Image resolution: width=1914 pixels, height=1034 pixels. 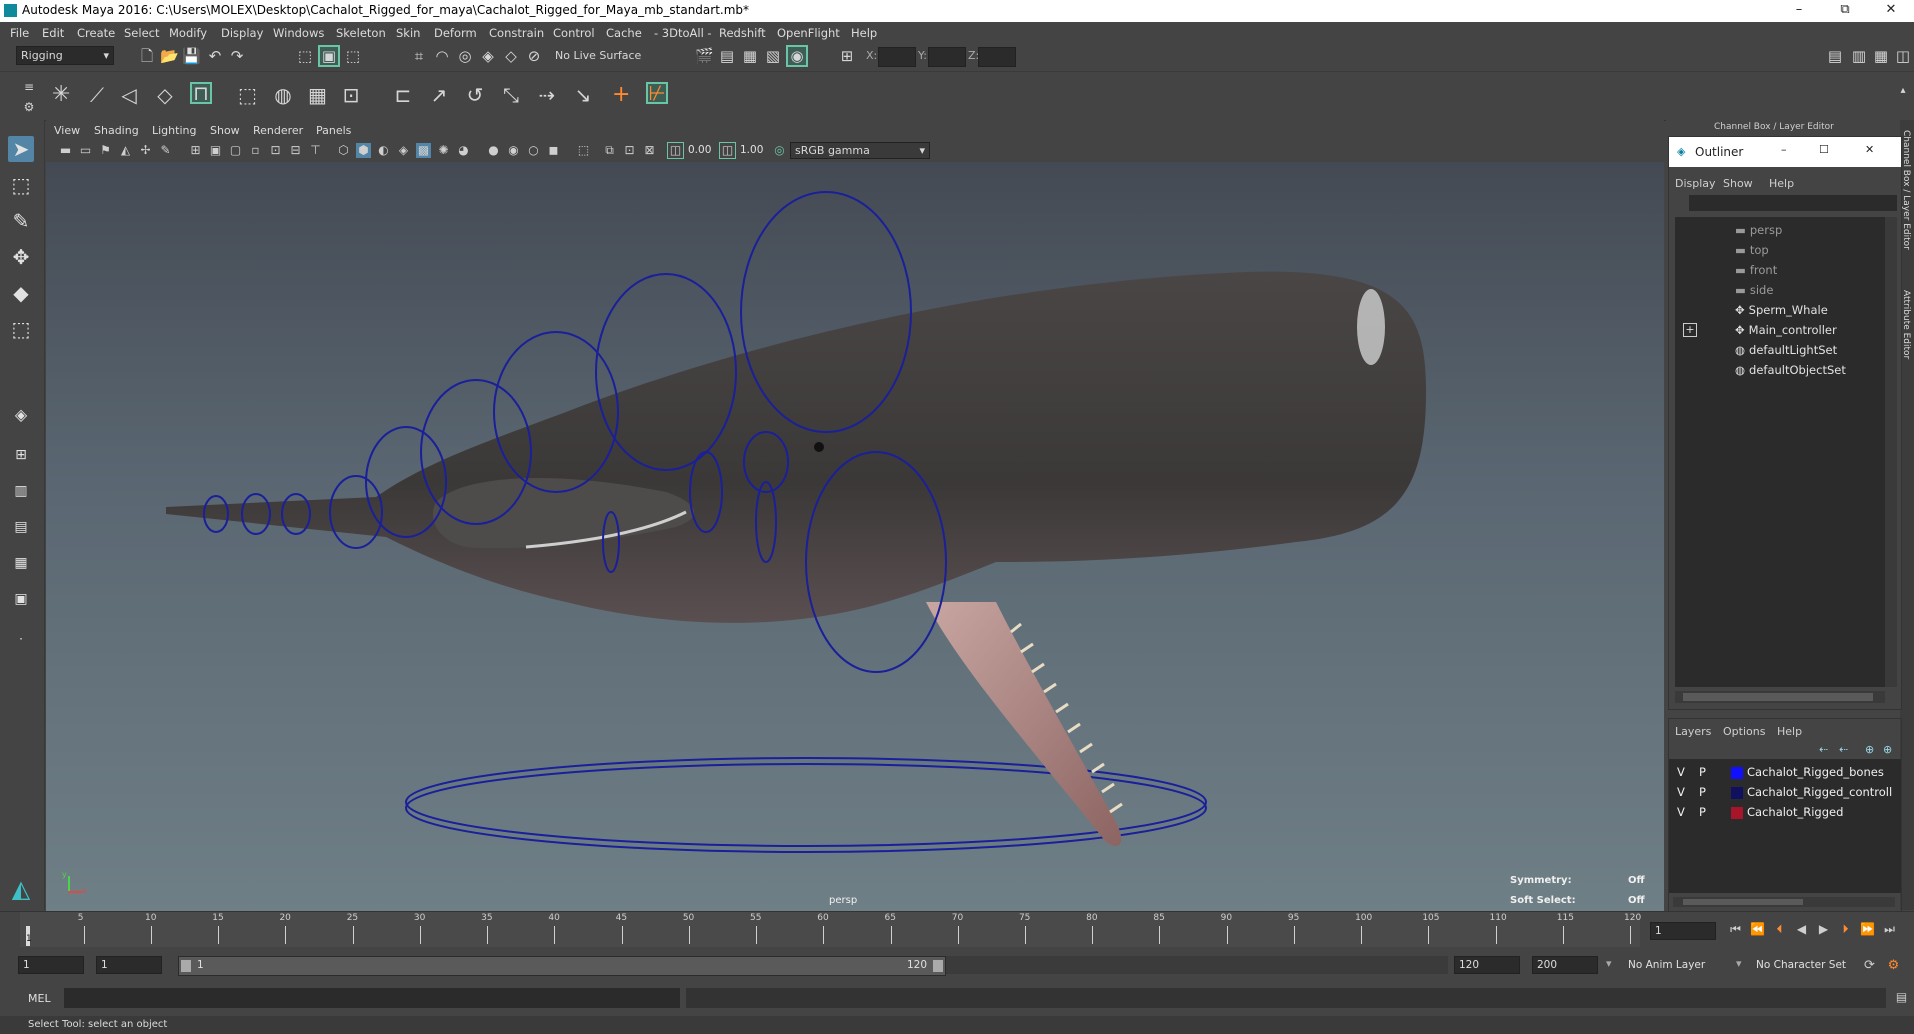 What do you see at coordinates (237, 56) in the screenshot?
I see `redo-icon: ↷` at bounding box center [237, 56].